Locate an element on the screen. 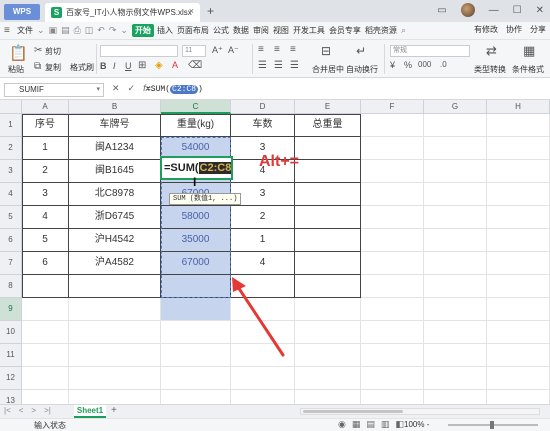  row-header-5: 5 is located at coordinates (11, 217).